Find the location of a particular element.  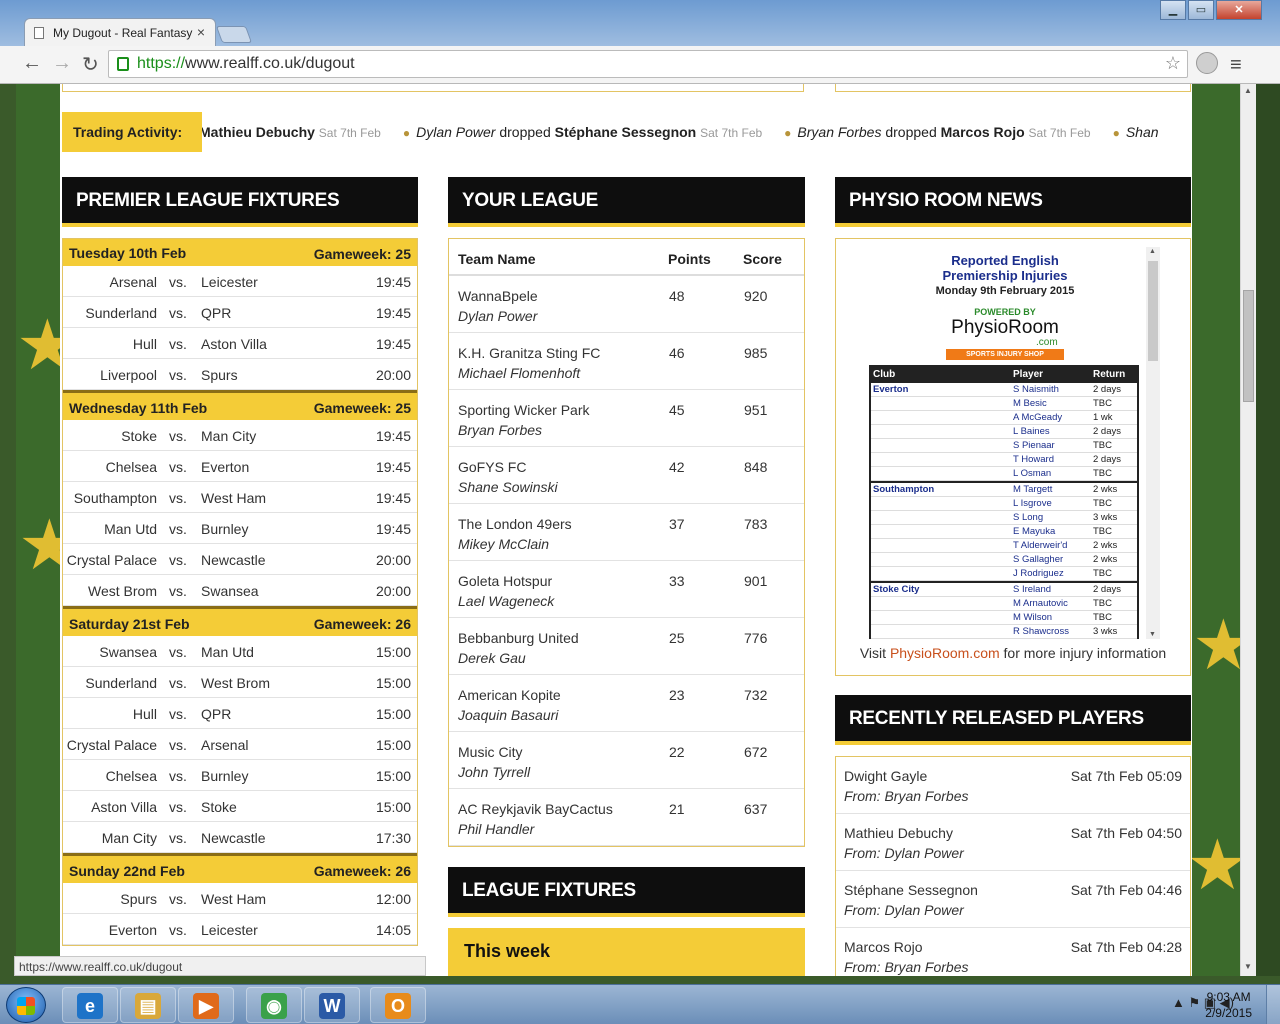

injured-player: S Long is located at coordinates (1028, 517).